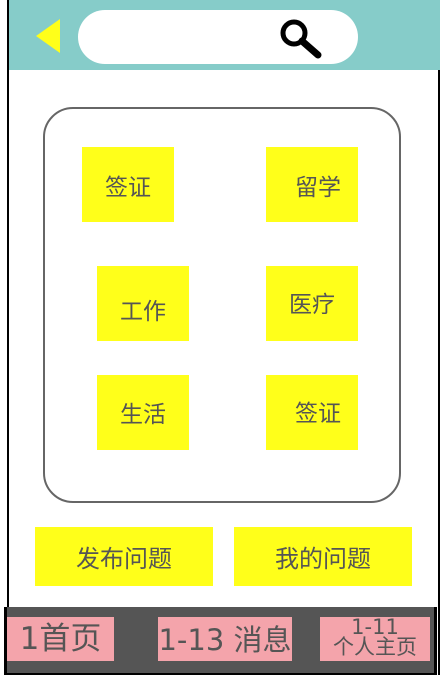 The image size is (445, 677). What do you see at coordinates (312, 412) in the screenshot?
I see `category-visa-2-button: 签证` at bounding box center [312, 412].